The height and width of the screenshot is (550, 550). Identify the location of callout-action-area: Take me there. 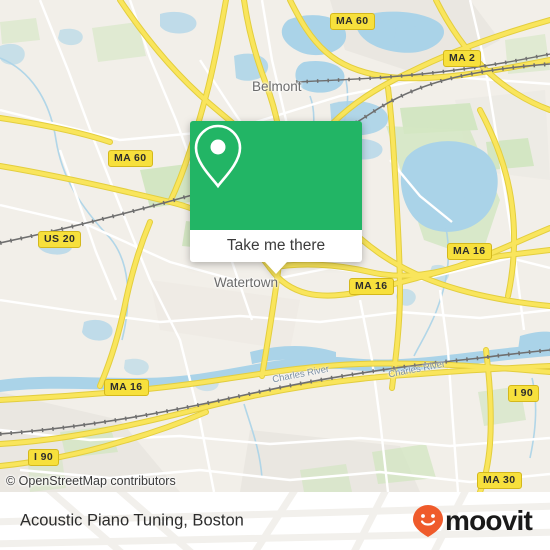
(276, 246).